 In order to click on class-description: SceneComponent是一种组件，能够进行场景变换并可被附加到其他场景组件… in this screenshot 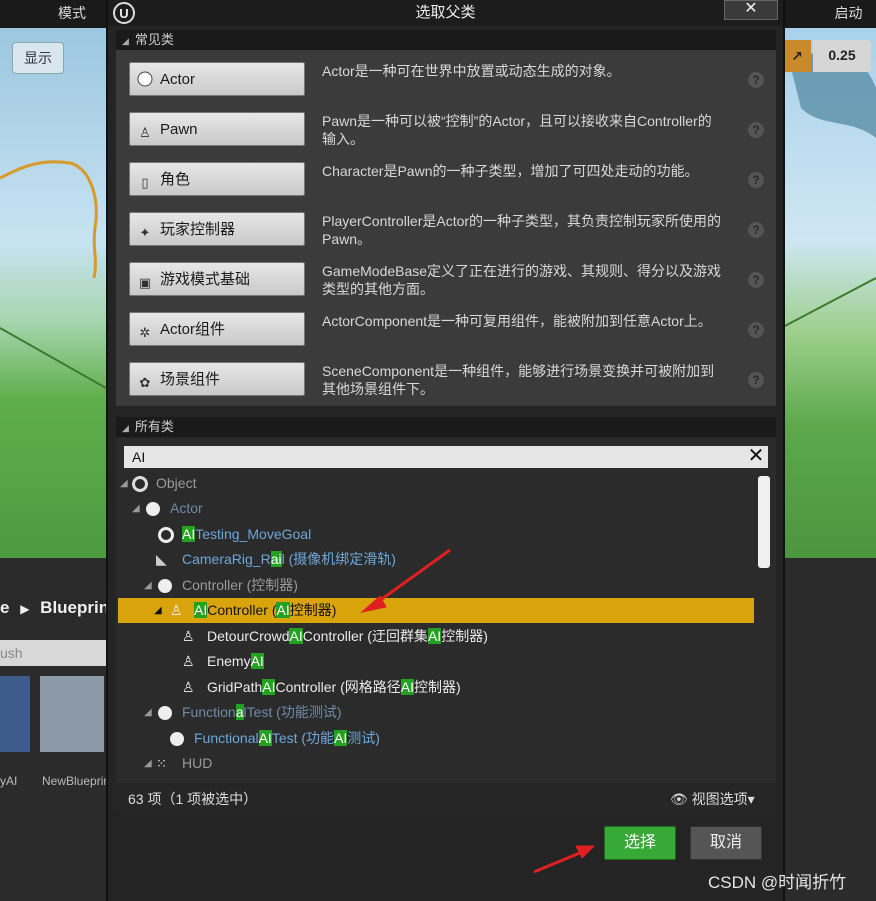, I will do `click(518, 380)`.